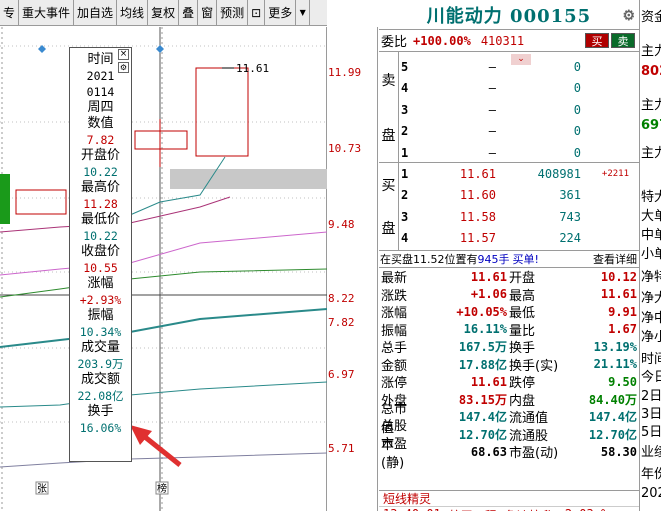  I want to click on toolbar-button-1: 重大事件, so click(47, 12).